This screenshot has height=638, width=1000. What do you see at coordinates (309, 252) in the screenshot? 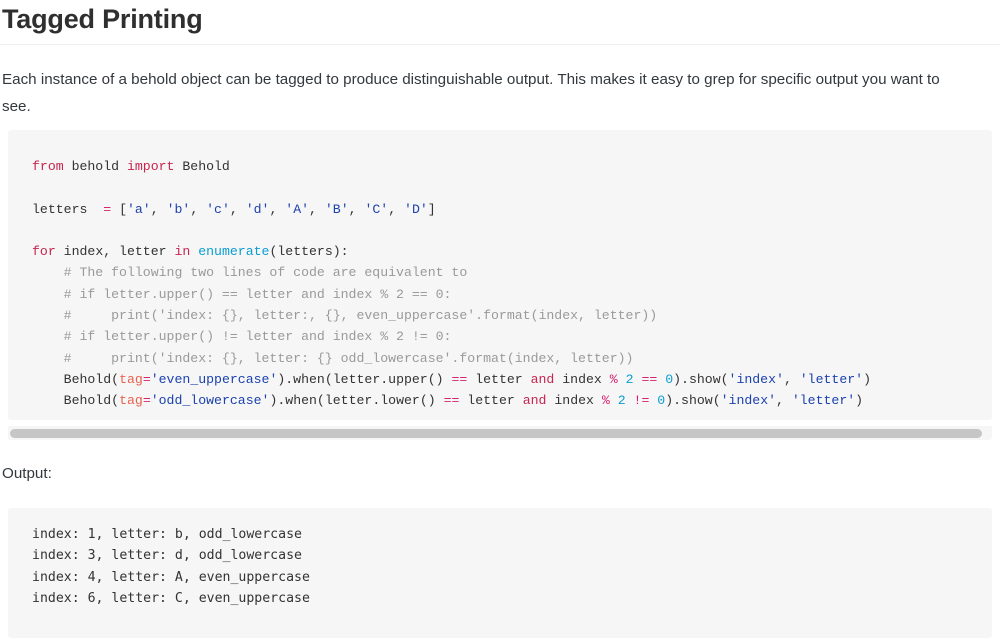
I see `code-token: (letters):` at bounding box center [309, 252].